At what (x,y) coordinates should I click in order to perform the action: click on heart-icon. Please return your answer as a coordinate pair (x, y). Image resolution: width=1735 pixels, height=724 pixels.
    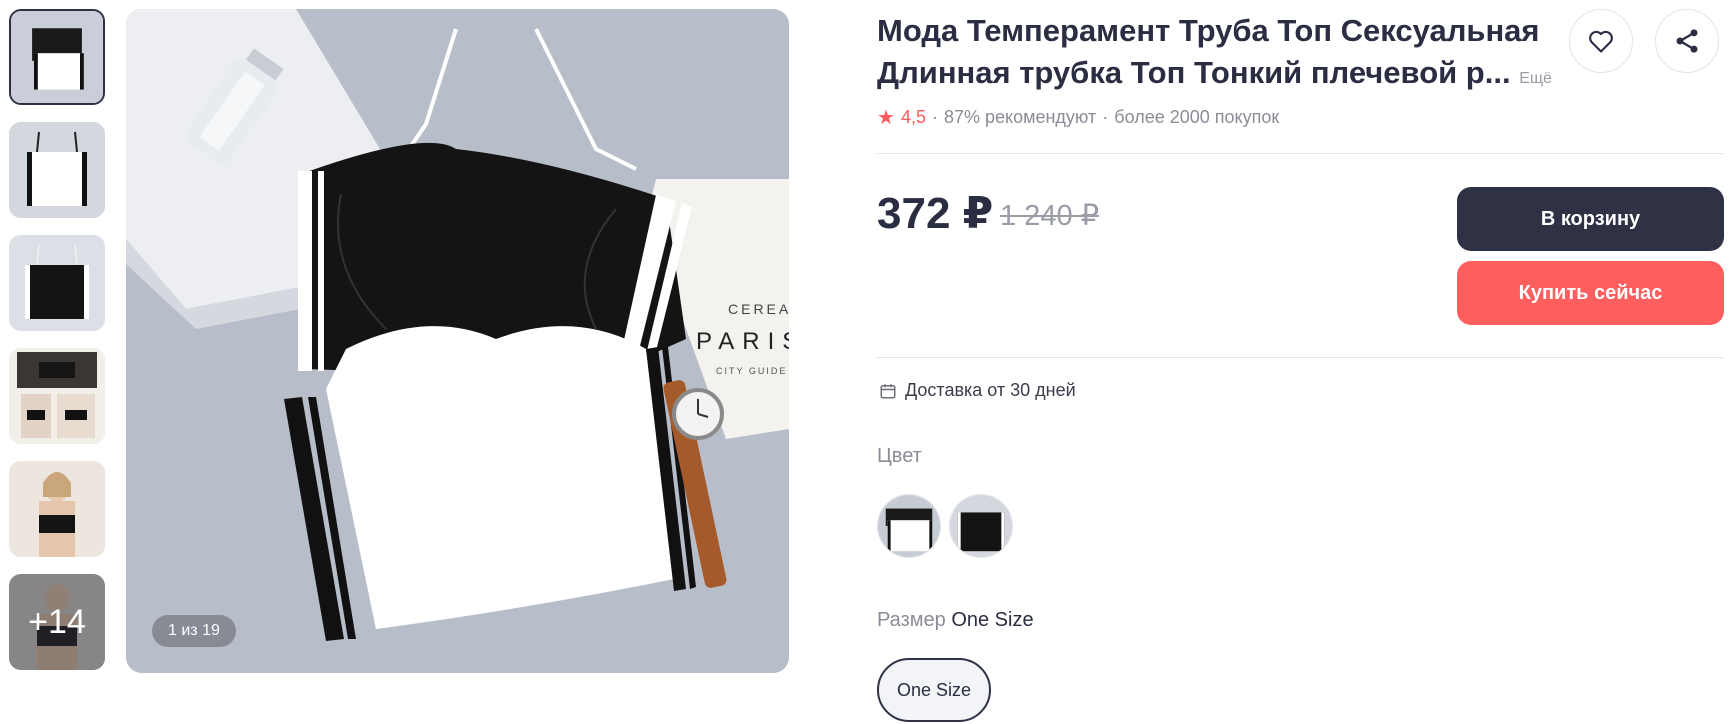
    Looking at the image, I should click on (1601, 41).